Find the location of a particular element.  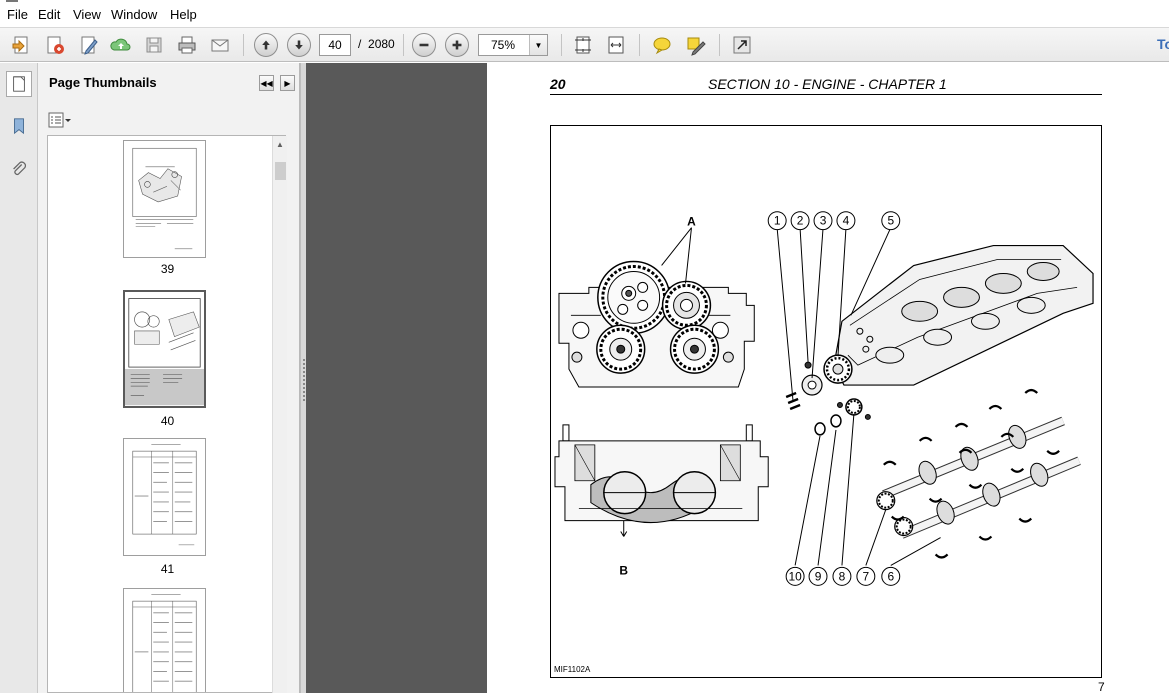

callout-2: 2 is located at coordinates (800, 221).